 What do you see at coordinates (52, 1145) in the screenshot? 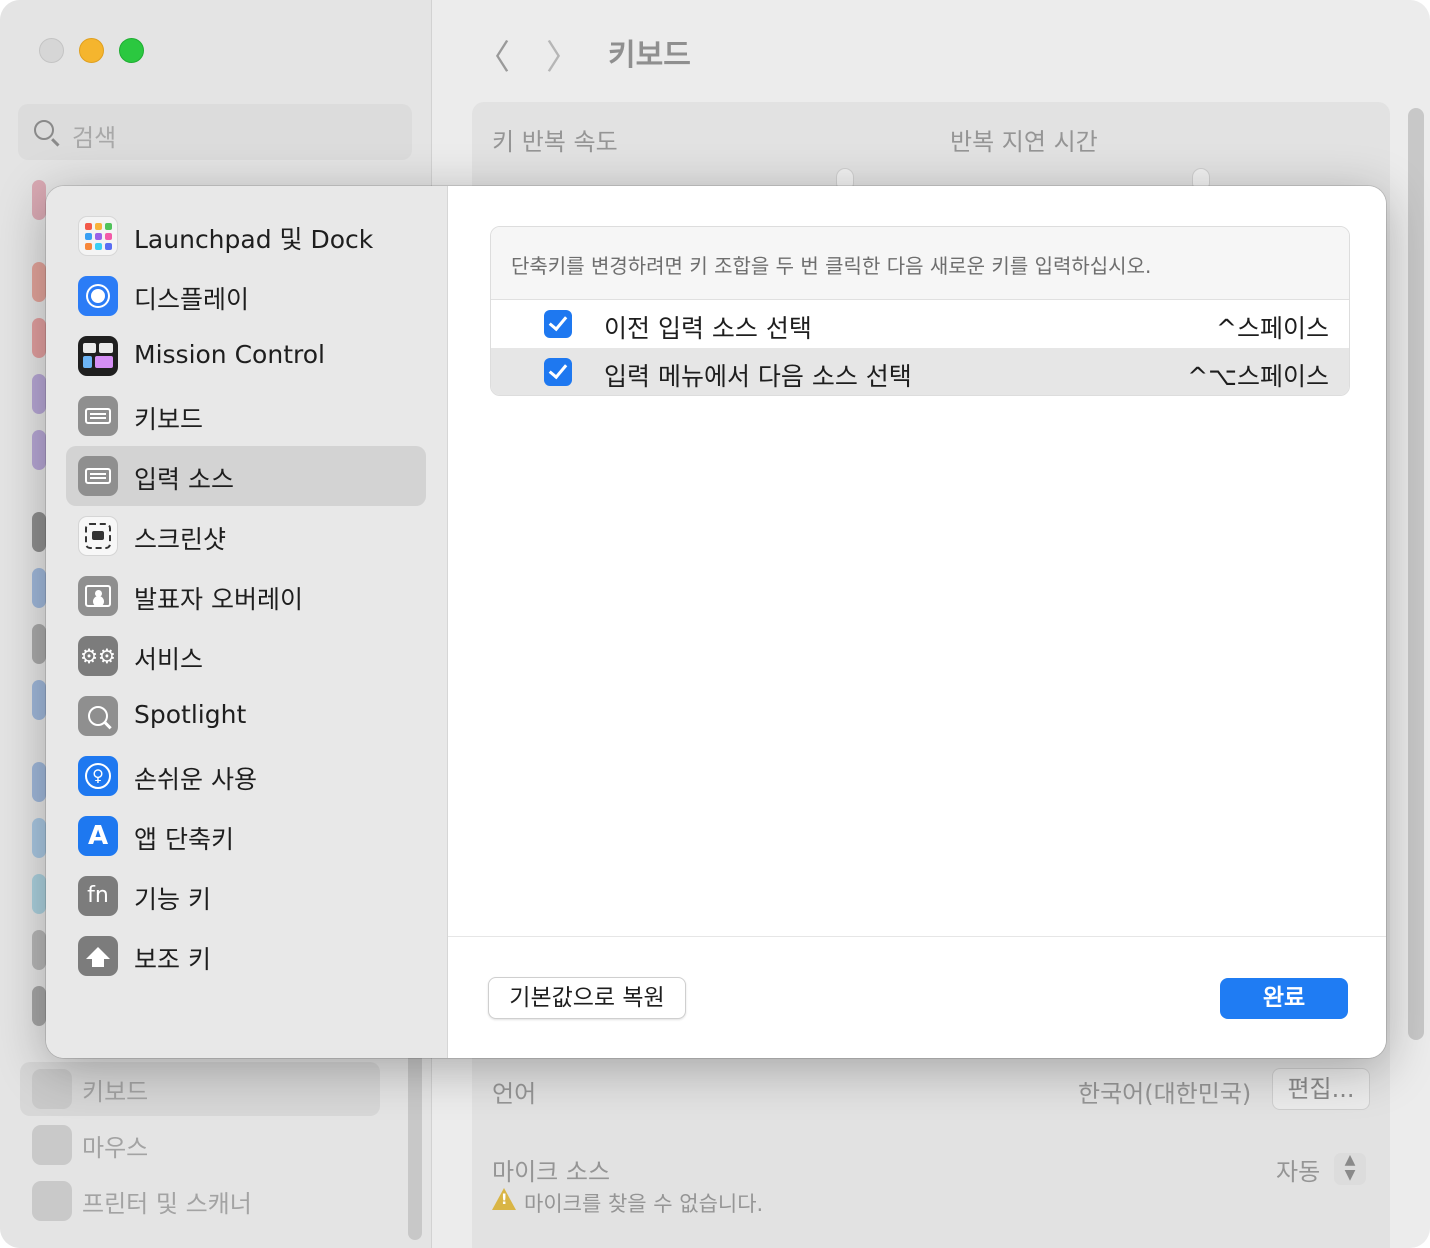
I see `mouse-icon` at bounding box center [52, 1145].